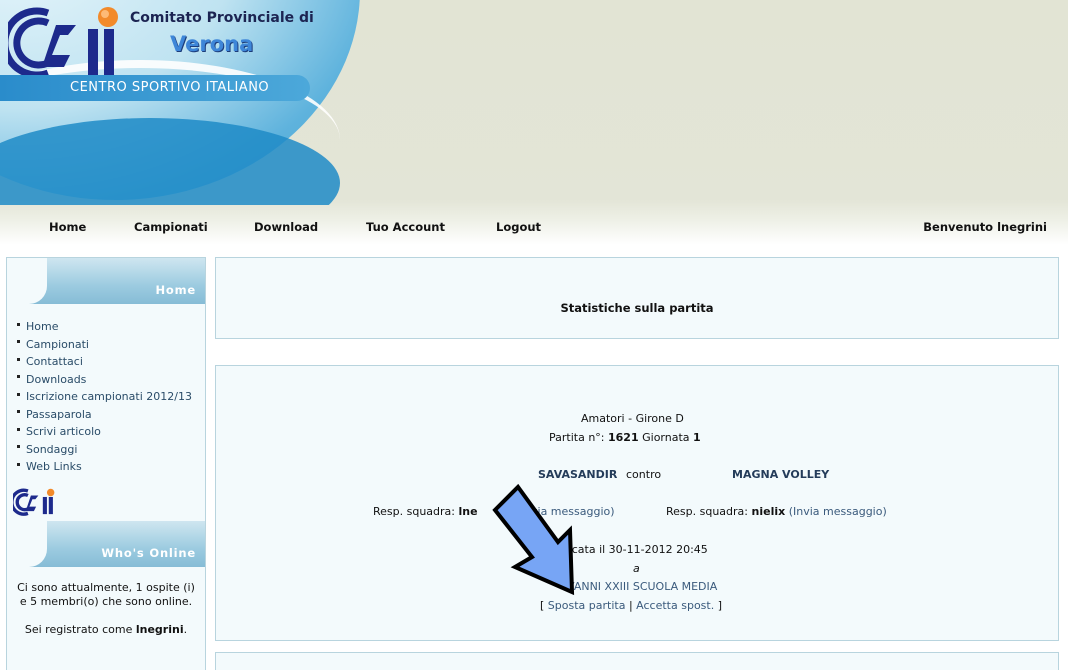 The image size is (1068, 670). I want to click on registered-as-text: Sei registrato come lnegrini., so click(106, 629).